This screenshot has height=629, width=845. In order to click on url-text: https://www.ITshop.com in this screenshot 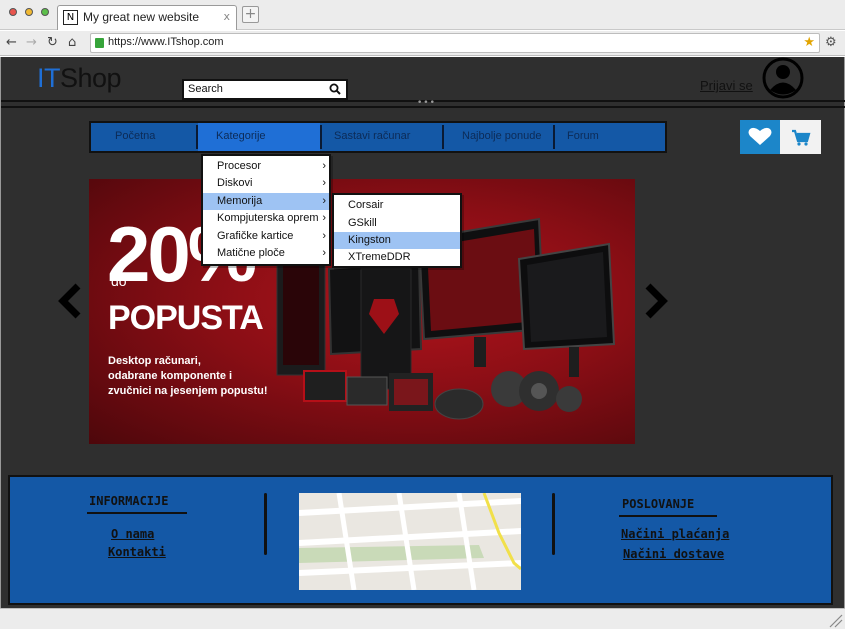, I will do `click(166, 42)`.